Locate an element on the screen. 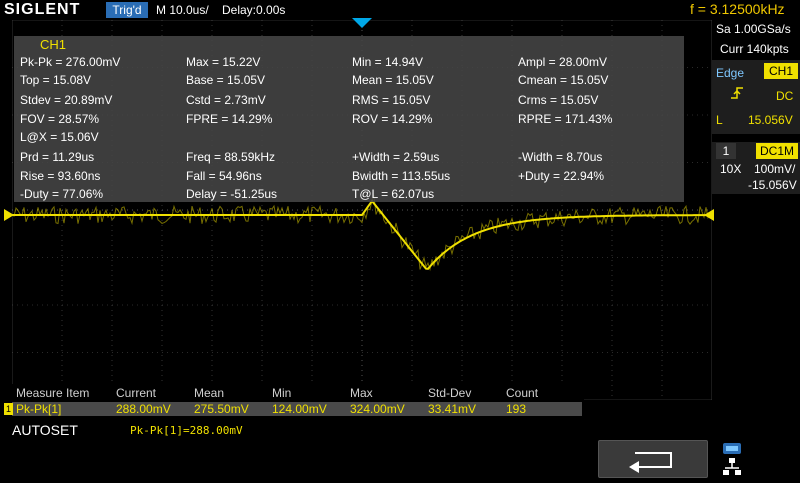  measurement-value: FPRE = 14.29% is located at coordinates (229, 119).